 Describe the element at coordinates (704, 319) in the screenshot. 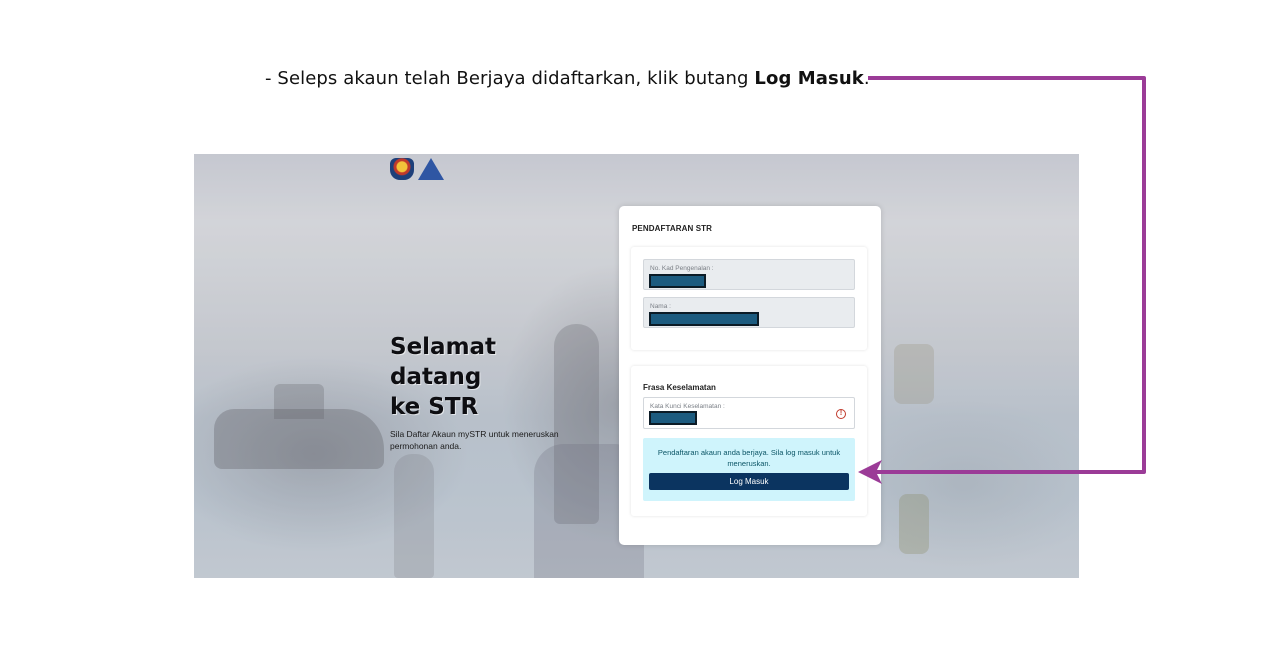

I see `redacted-name-value` at that location.